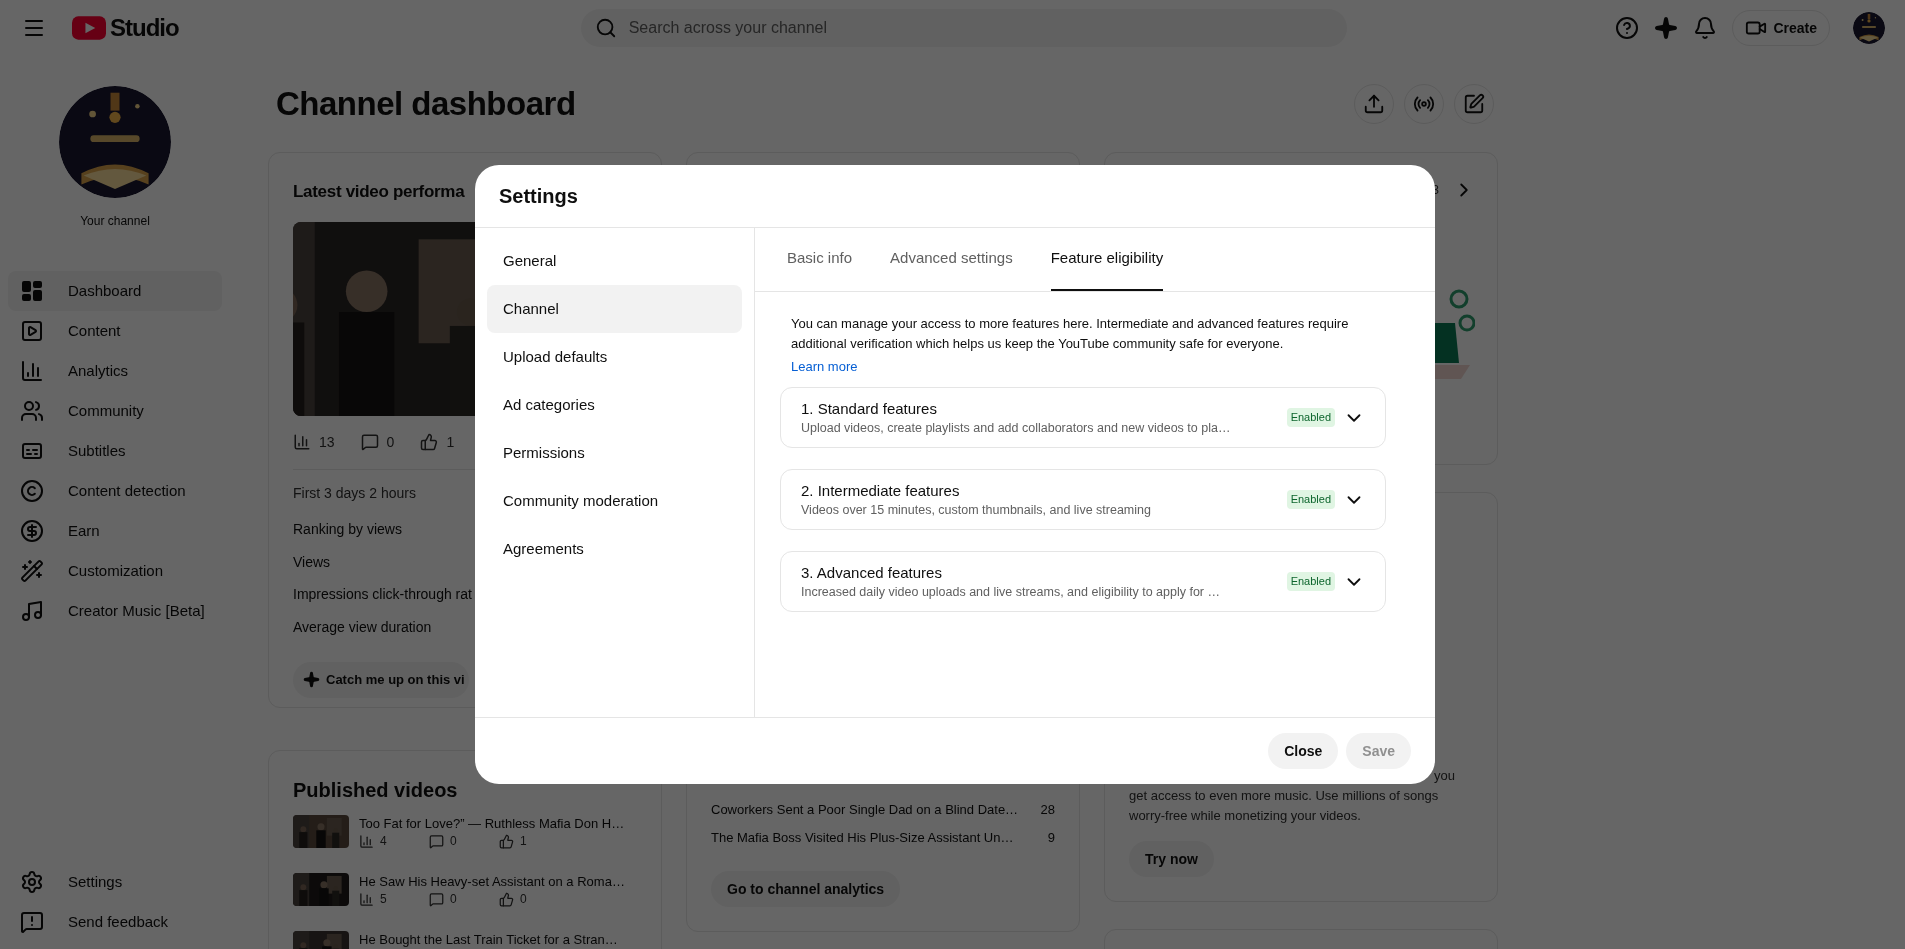 This screenshot has height=949, width=1905. What do you see at coordinates (354, 493) in the screenshot?
I see `period-label: First 3 days 2 hours` at bounding box center [354, 493].